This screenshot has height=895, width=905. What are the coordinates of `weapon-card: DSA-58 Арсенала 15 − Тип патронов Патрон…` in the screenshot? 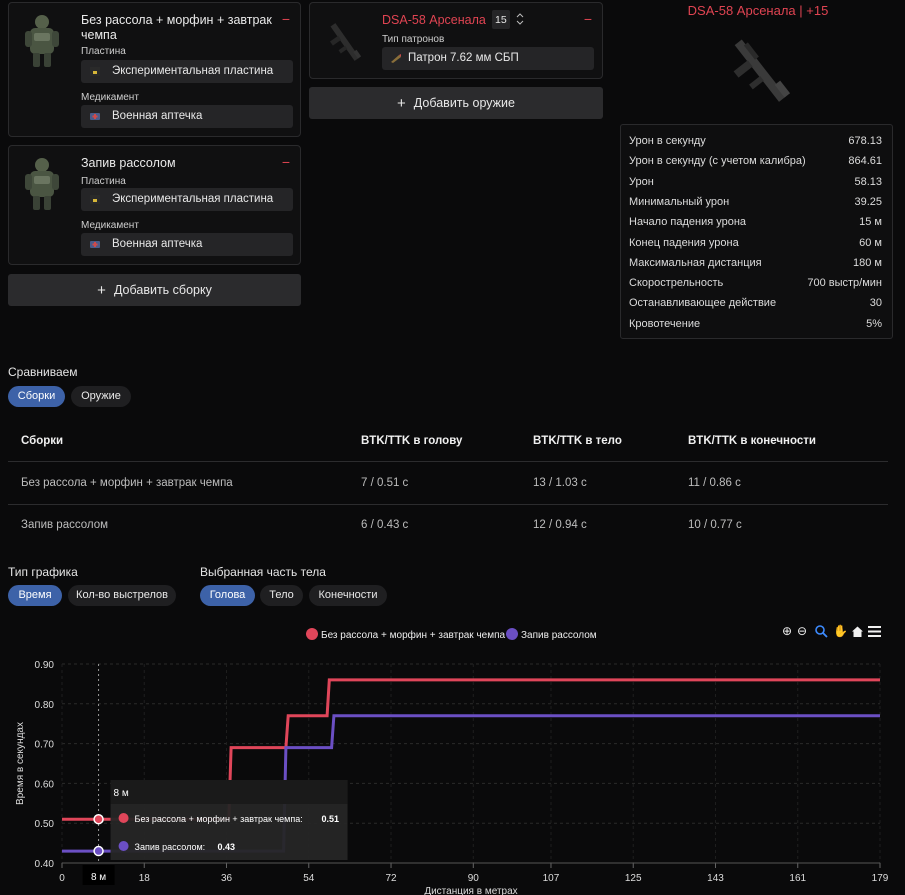 It's located at (456, 40).